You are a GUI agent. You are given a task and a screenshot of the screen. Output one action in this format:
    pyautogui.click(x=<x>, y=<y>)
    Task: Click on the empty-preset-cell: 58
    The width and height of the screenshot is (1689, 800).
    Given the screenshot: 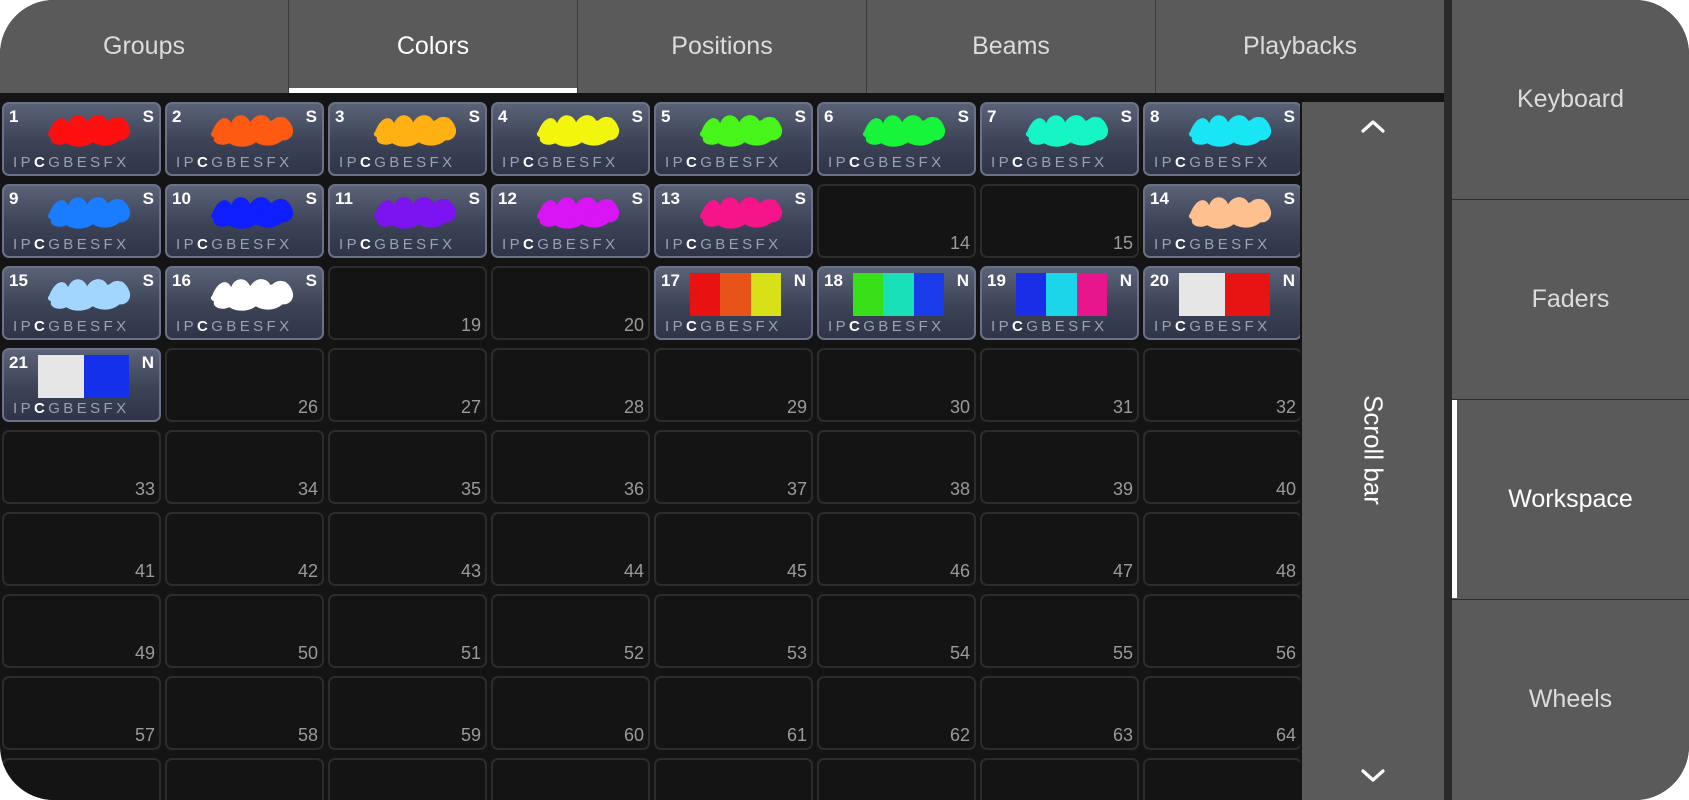 What is the action you would take?
    pyautogui.click(x=244, y=713)
    